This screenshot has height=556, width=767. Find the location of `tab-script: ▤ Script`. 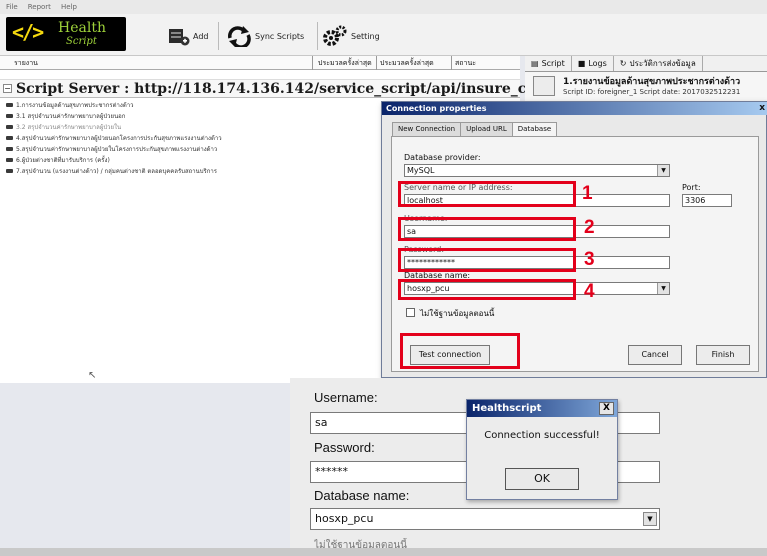

tab-script: ▤ Script is located at coordinates (548, 63).